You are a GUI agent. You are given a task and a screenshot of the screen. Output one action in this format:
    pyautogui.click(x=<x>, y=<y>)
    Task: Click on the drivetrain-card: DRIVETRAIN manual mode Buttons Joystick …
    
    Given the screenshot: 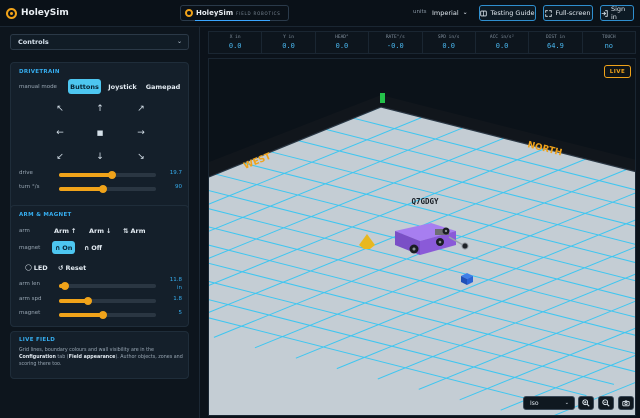 What is the action you would take?
    pyautogui.click(x=99, y=143)
    